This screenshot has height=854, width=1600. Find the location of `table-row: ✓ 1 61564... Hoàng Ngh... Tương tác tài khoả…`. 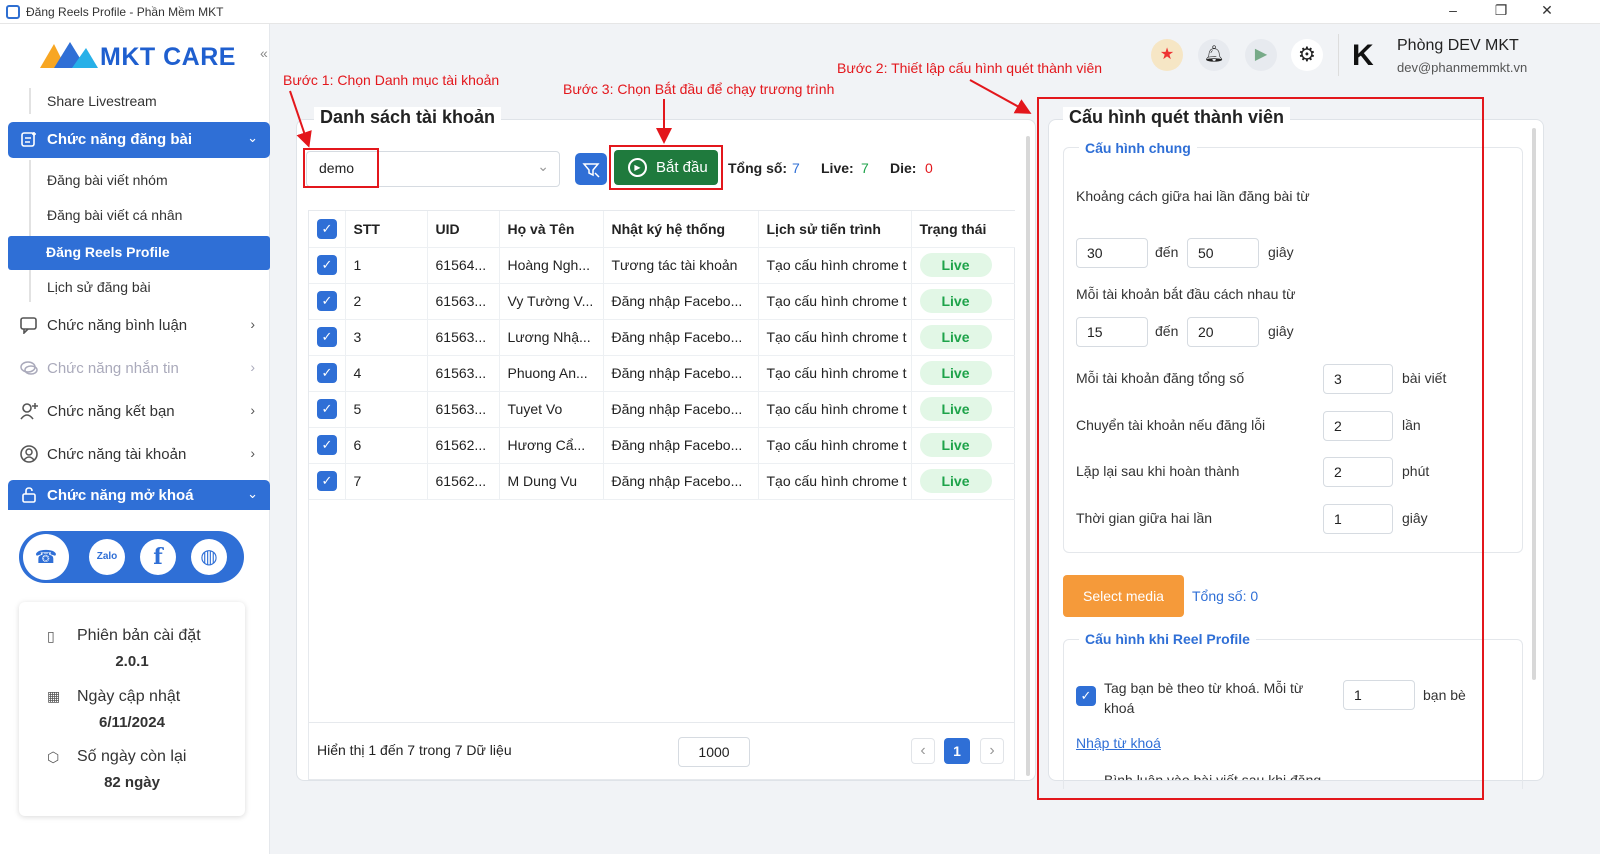

table-row: ✓ 1 61564... Hoàng Ngh... Tương tác tài khoả… is located at coordinates (662, 265).